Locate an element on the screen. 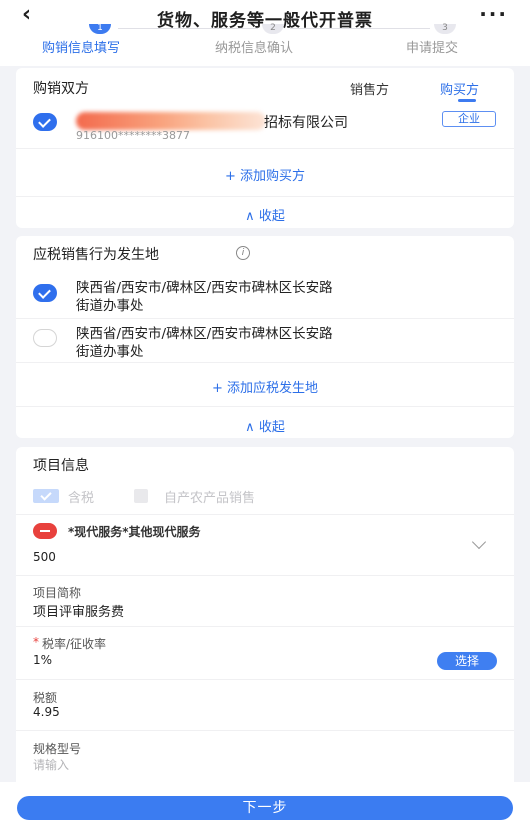  tab-buyer-underline is located at coordinates (467, 100).